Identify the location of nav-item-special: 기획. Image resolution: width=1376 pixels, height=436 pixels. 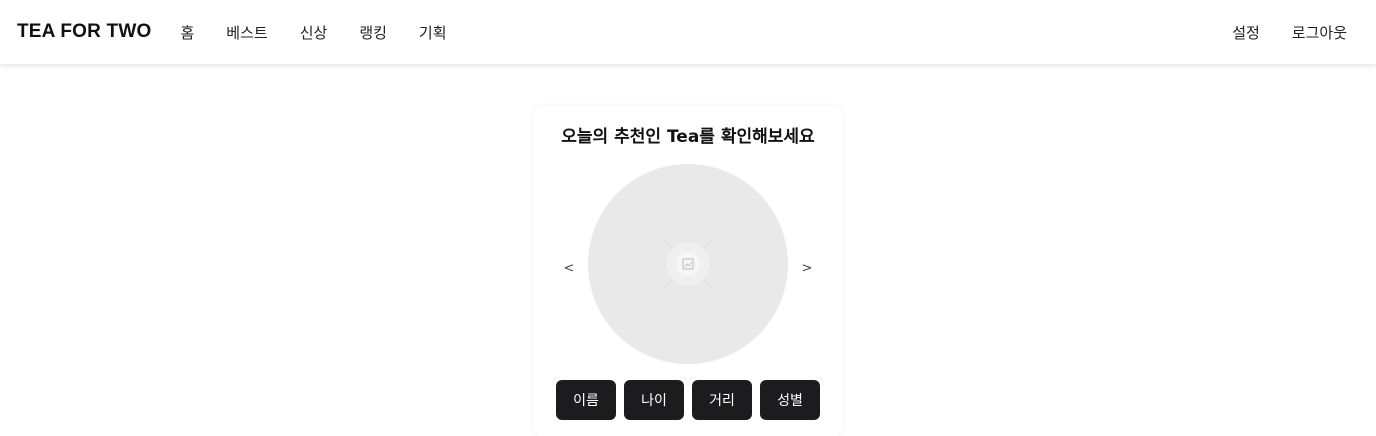
(433, 32).